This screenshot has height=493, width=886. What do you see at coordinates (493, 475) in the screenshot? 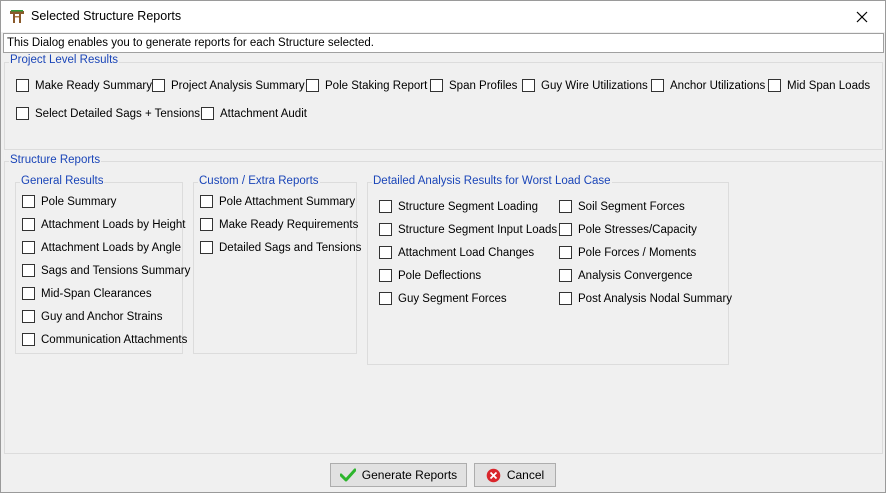
I see `cancel-icon` at bounding box center [493, 475].